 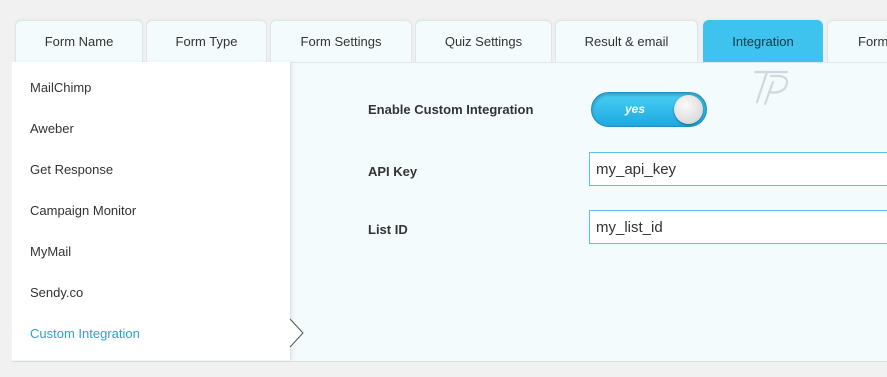 I want to click on list-id-input, so click(x=738, y=227).